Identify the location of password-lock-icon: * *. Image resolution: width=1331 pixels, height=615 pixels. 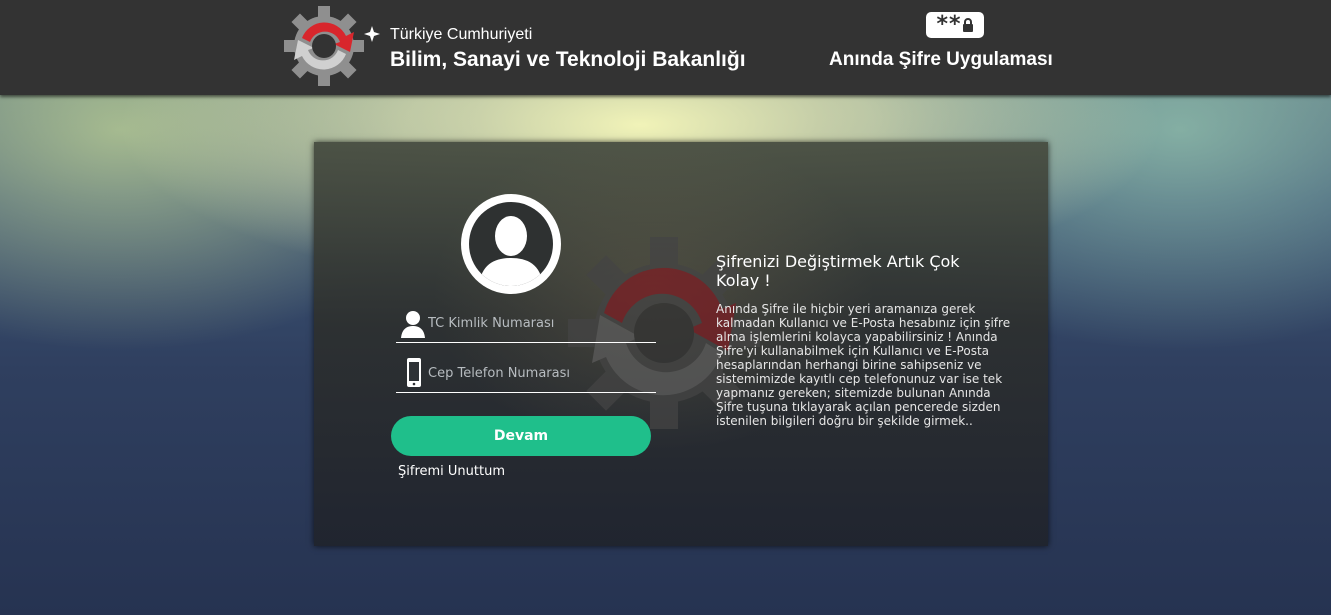
(955, 25).